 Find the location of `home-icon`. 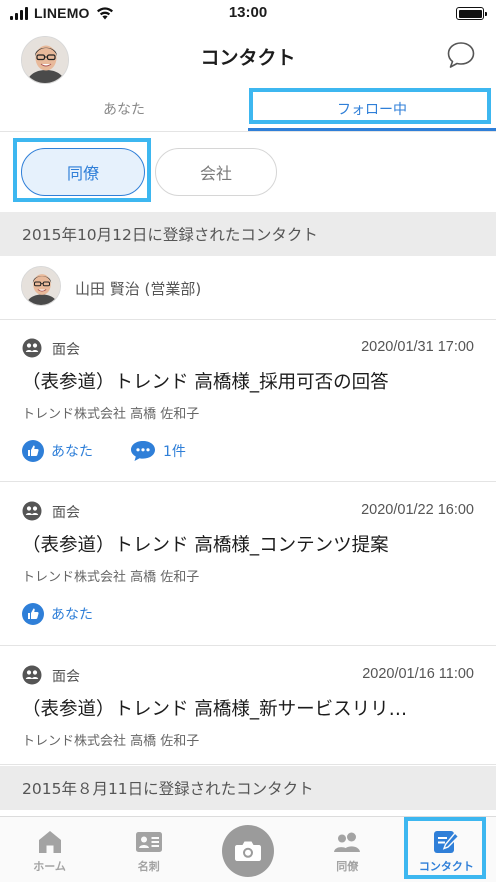

home-icon is located at coordinates (49, 842).